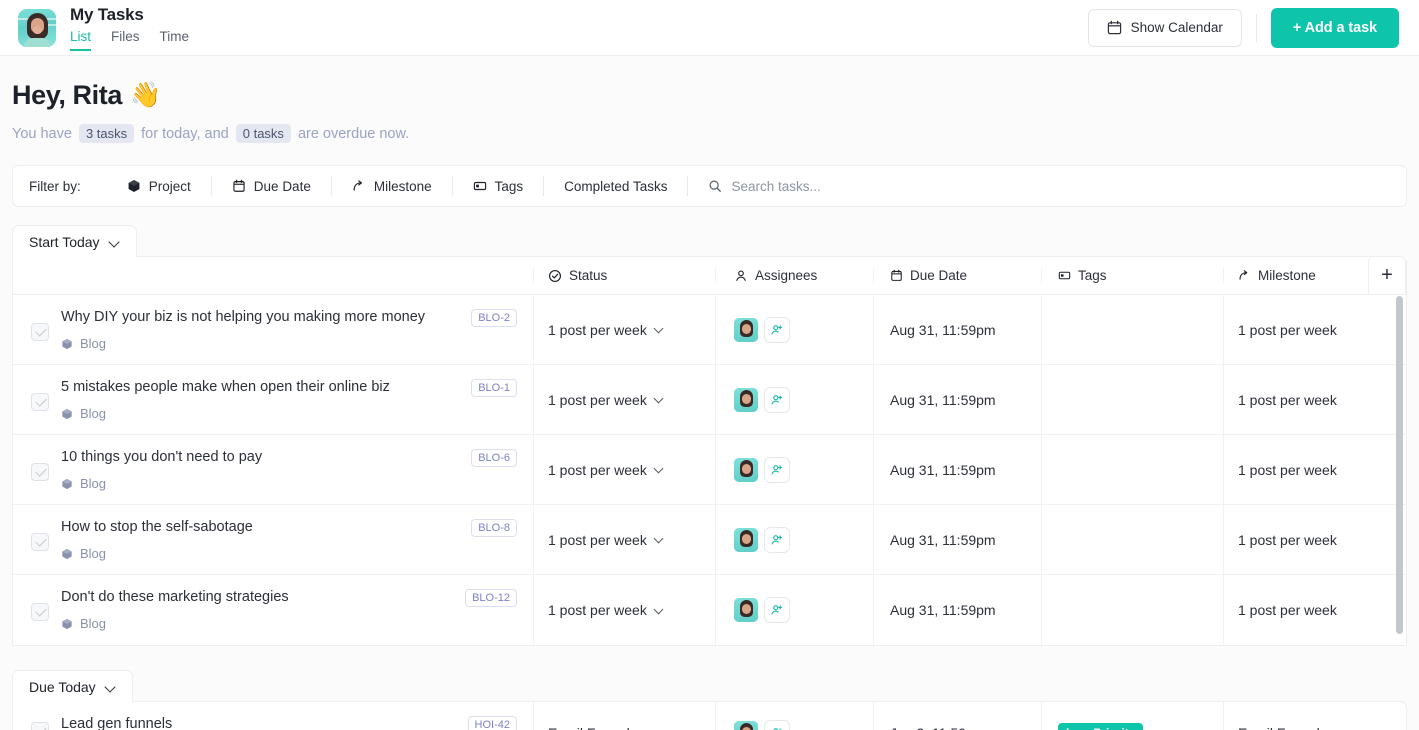  Describe the element at coordinates (957, 275) in the screenshot. I see `column-header-due-date: Due Date` at that location.